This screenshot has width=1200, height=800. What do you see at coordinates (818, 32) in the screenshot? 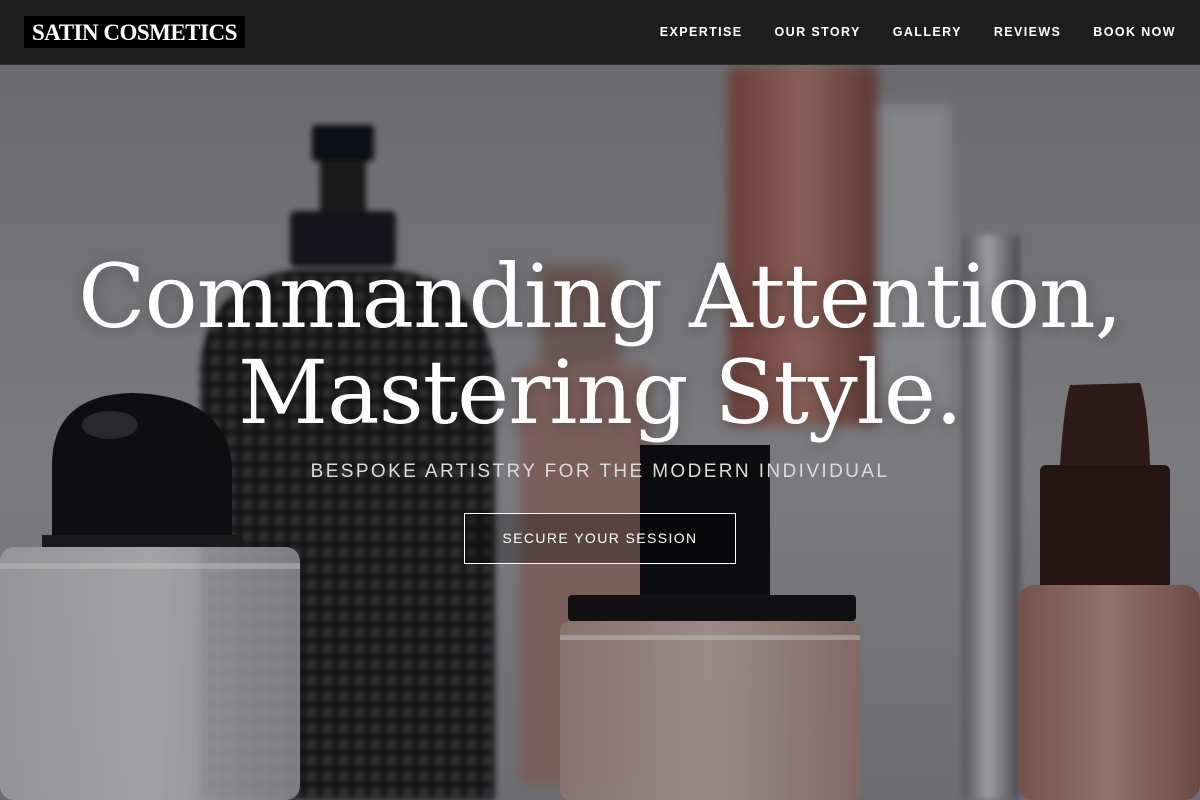
I see `nav-link-our-story: OUR STORY` at bounding box center [818, 32].